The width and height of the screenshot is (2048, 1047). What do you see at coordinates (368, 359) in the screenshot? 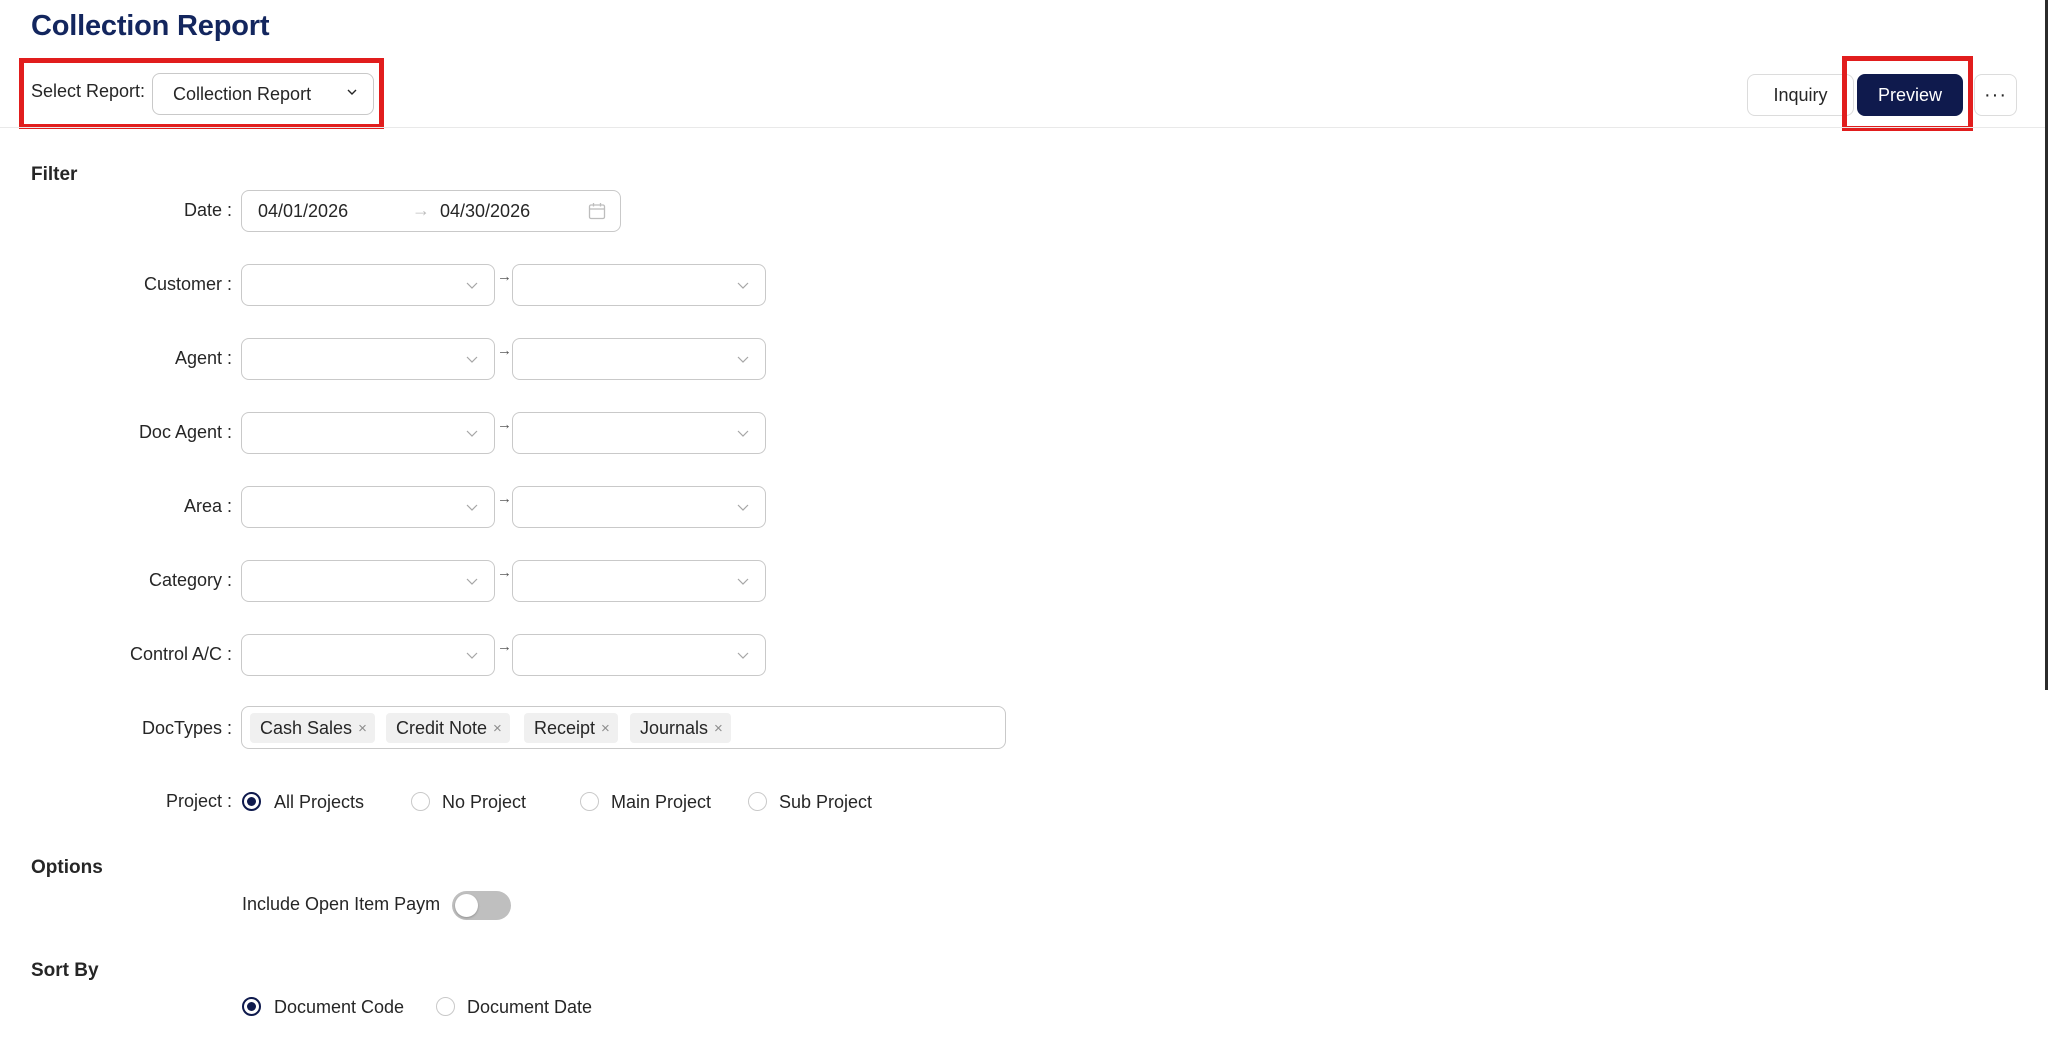
I see `agent-from-select` at bounding box center [368, 359].